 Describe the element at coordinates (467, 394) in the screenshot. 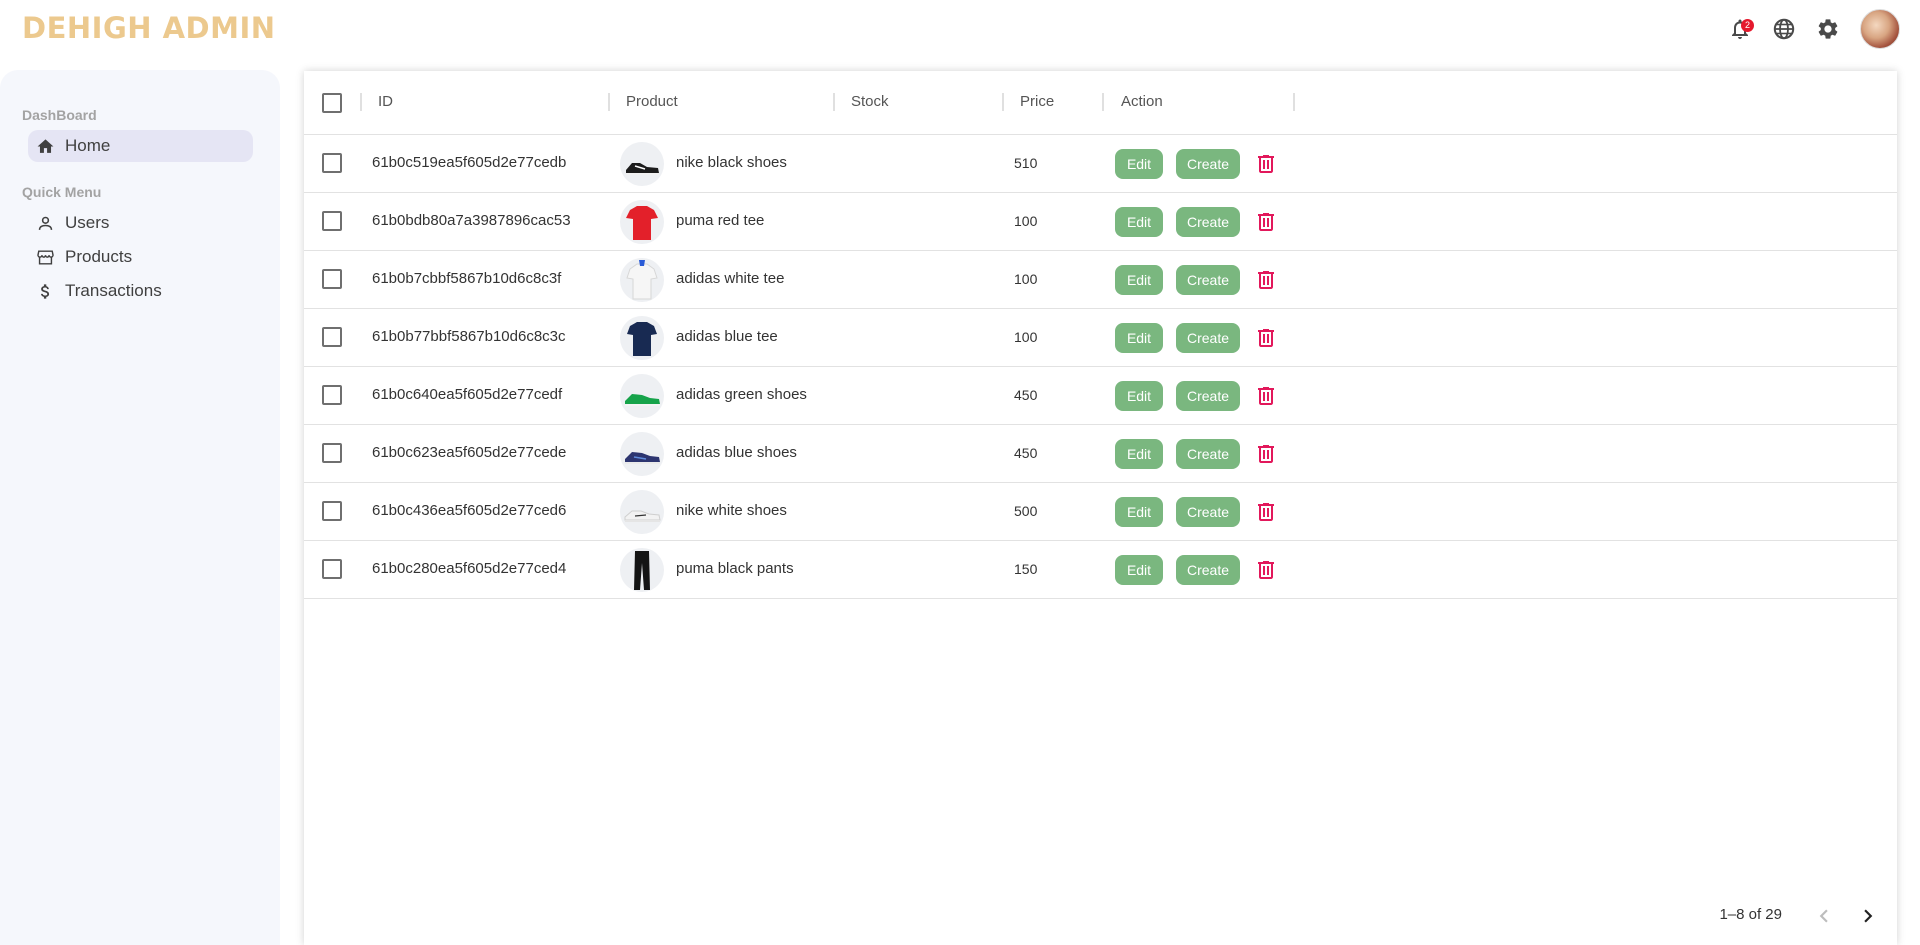

I see `cell-id: 61b0c640ea5f605d2e77cedf` at that location.